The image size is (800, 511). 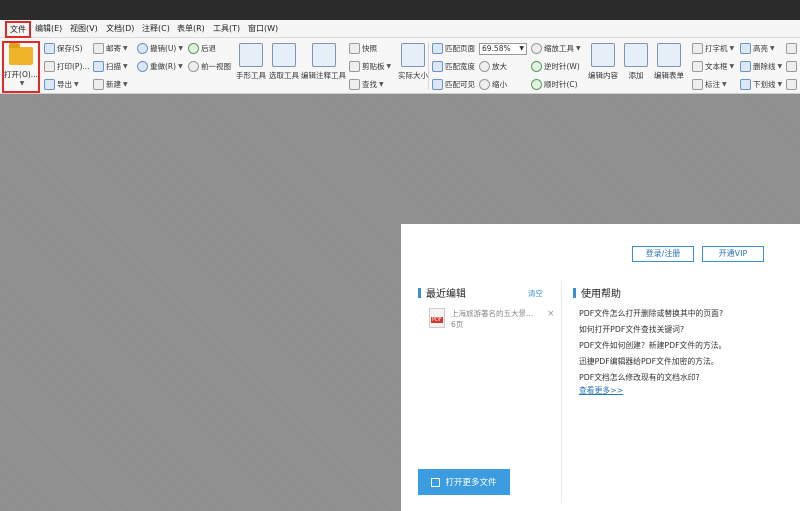 I want to click on rotate-cw-button: 顺时针(C), so click(x=554, y=84).